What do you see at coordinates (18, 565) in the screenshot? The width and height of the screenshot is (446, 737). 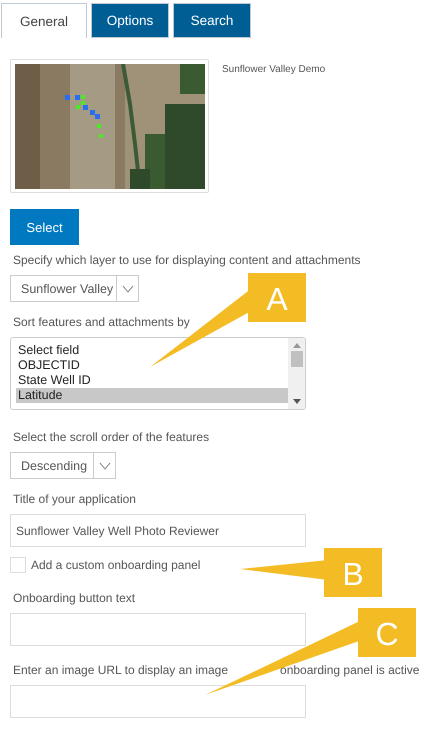 I see `checkbox` at bounding box center [18, 565].